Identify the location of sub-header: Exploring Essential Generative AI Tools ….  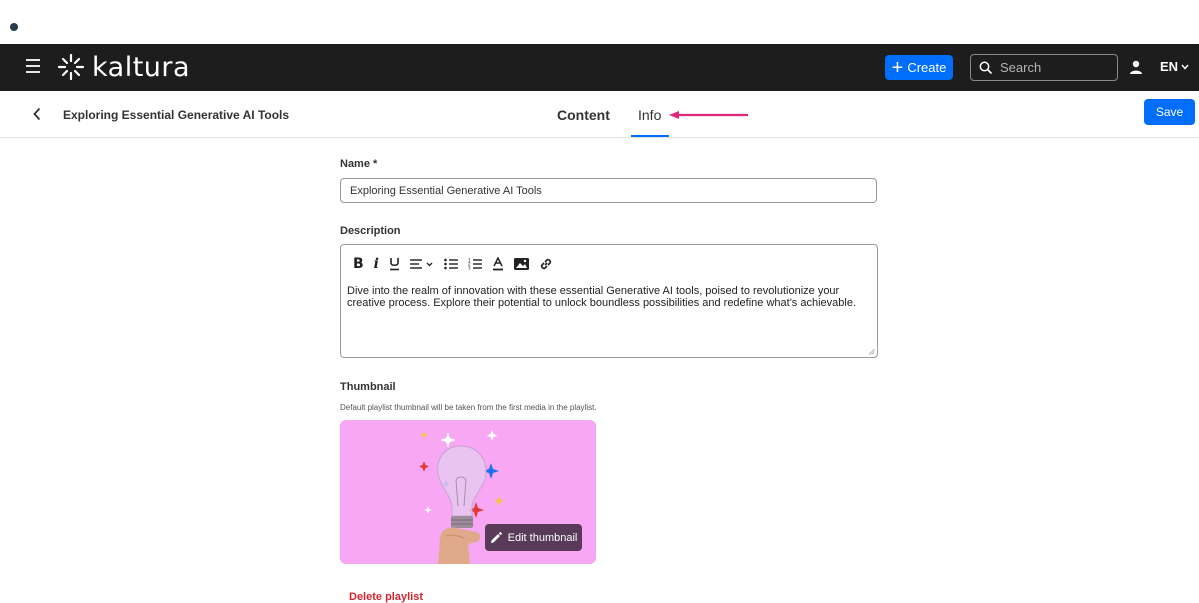
(599, 114).